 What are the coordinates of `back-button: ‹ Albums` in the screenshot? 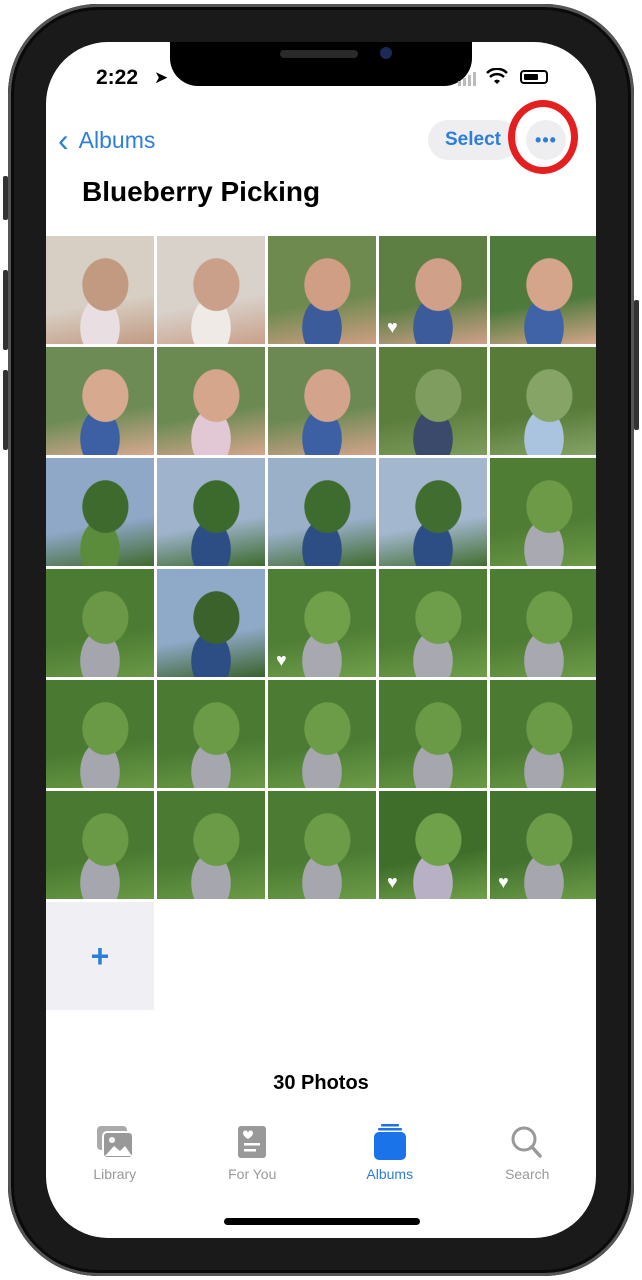 It's located at (106, 140).